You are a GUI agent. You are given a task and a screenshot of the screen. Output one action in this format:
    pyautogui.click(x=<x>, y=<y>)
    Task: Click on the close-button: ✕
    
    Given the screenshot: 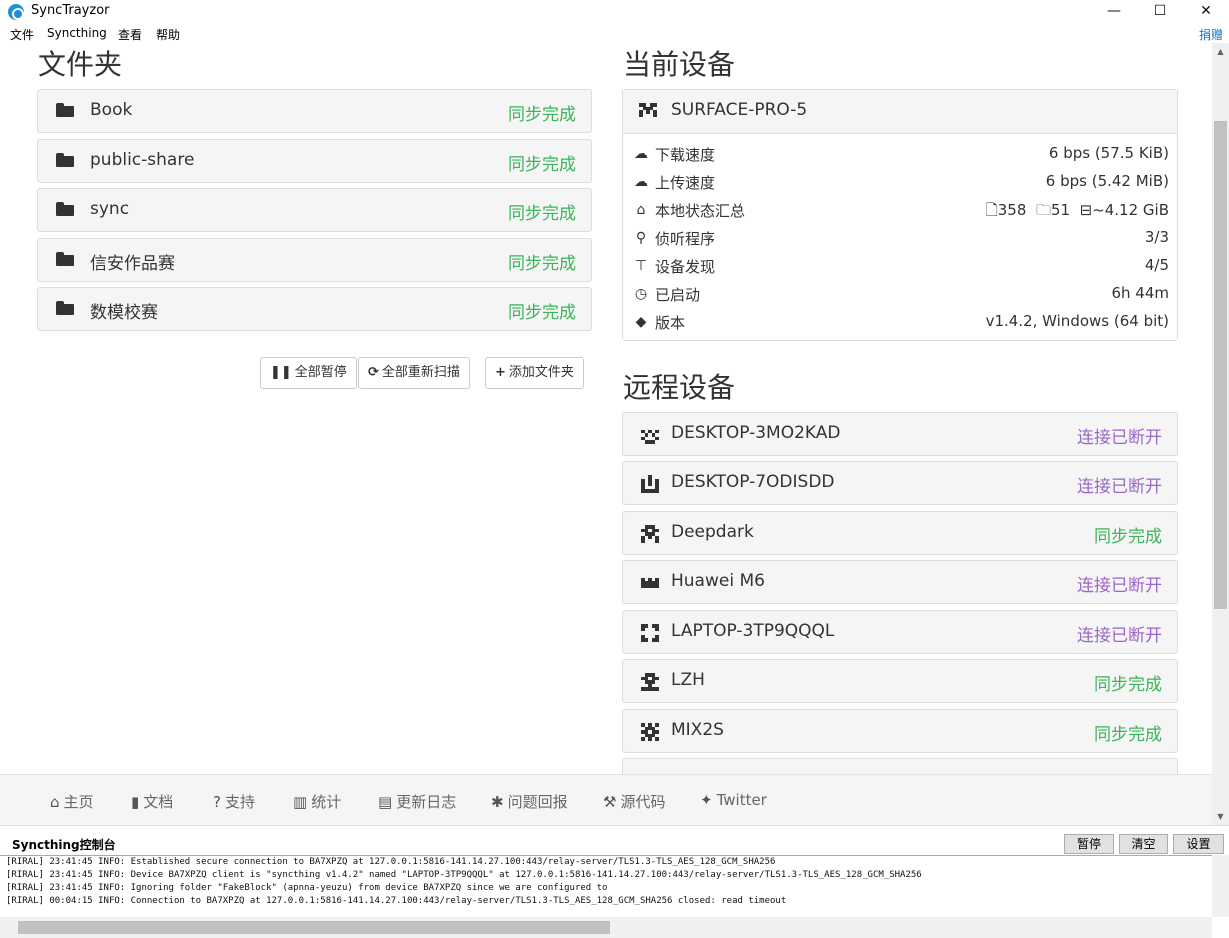 What is the action you would take?
    pyautogui.click(x=1206, y=12)
    